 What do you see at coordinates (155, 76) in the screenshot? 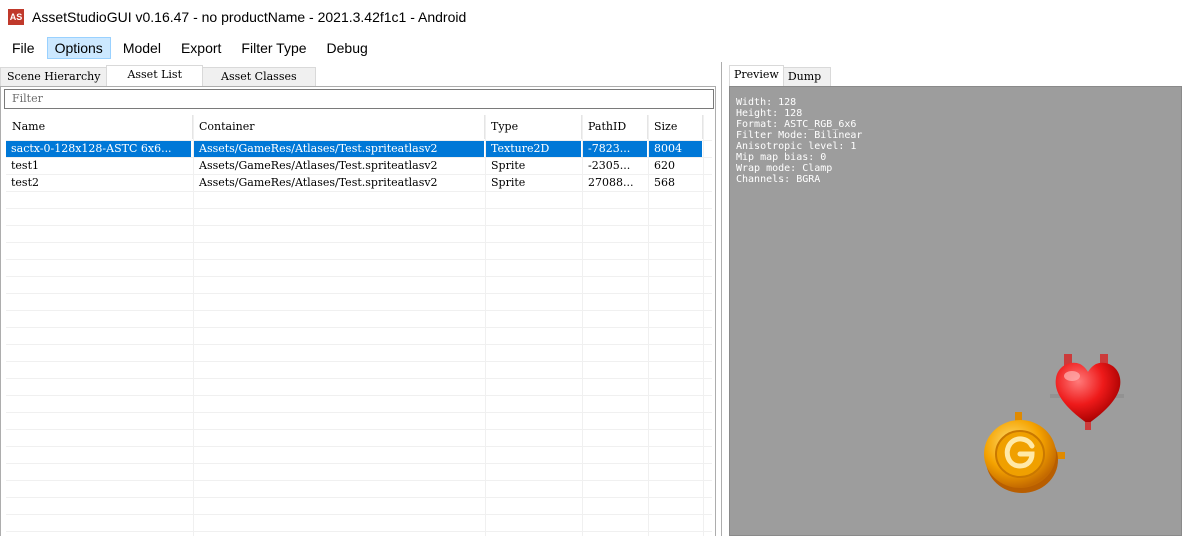
I see `tab-asset-list: Asset List` at bounding box center [155, 76].